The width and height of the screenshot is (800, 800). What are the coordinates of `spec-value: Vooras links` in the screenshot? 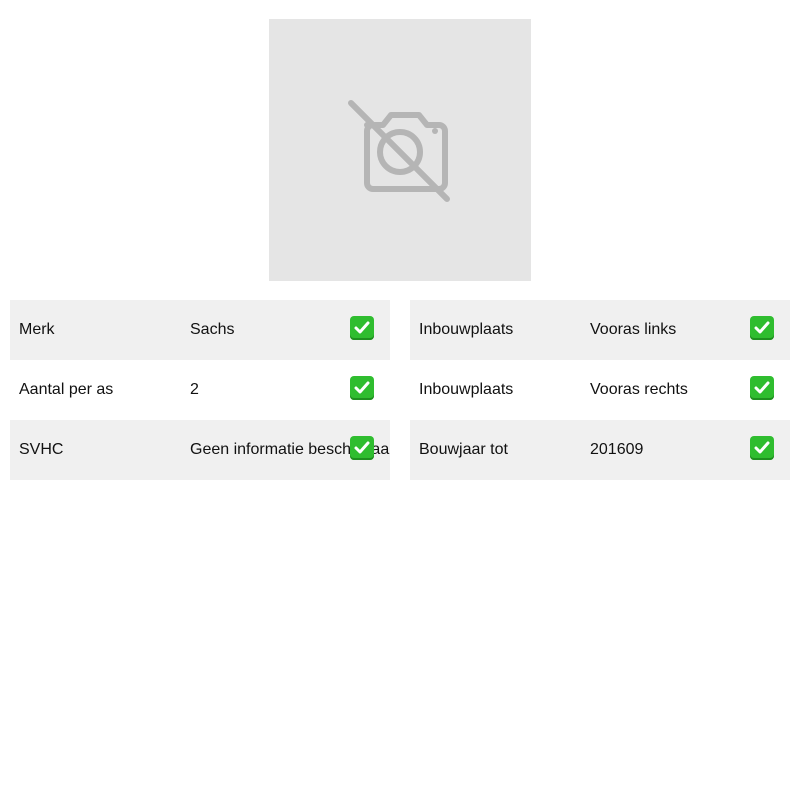 It's located at (633, 329).